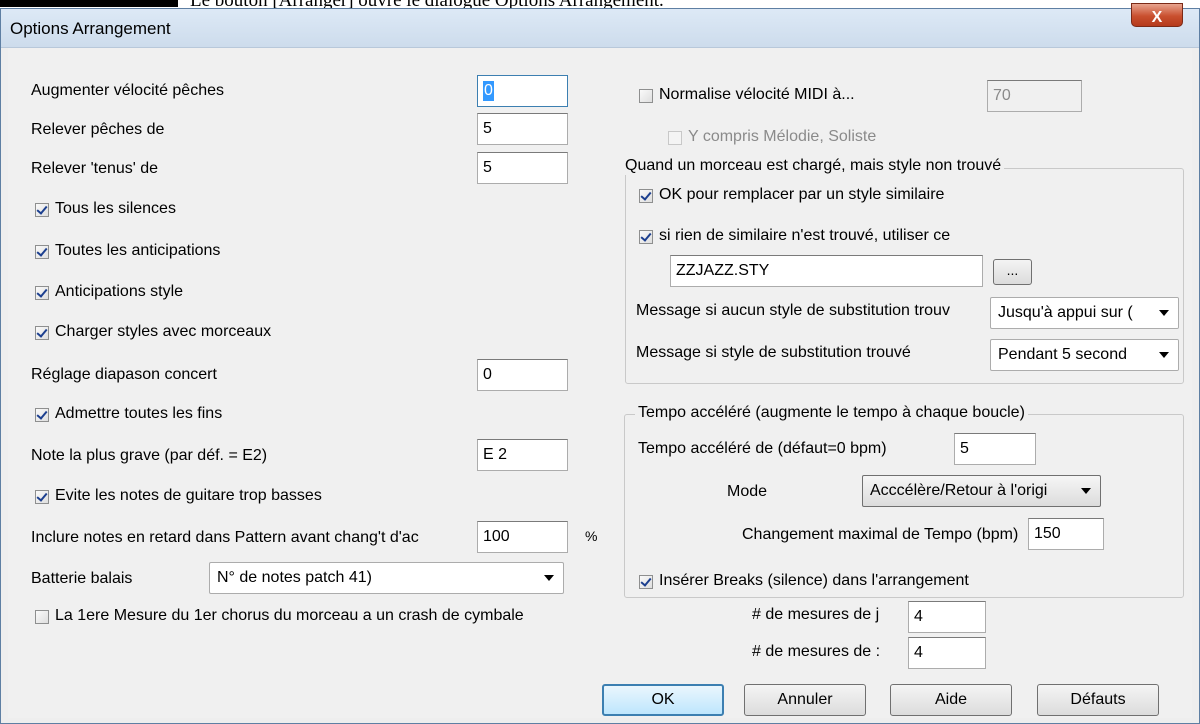 The height and width of the screenshot is (724, 1200). What do you see at coordinates (522, 129) in the screenshot?
I see `relever-peches-input: 5` at bounding box center [522, 129].